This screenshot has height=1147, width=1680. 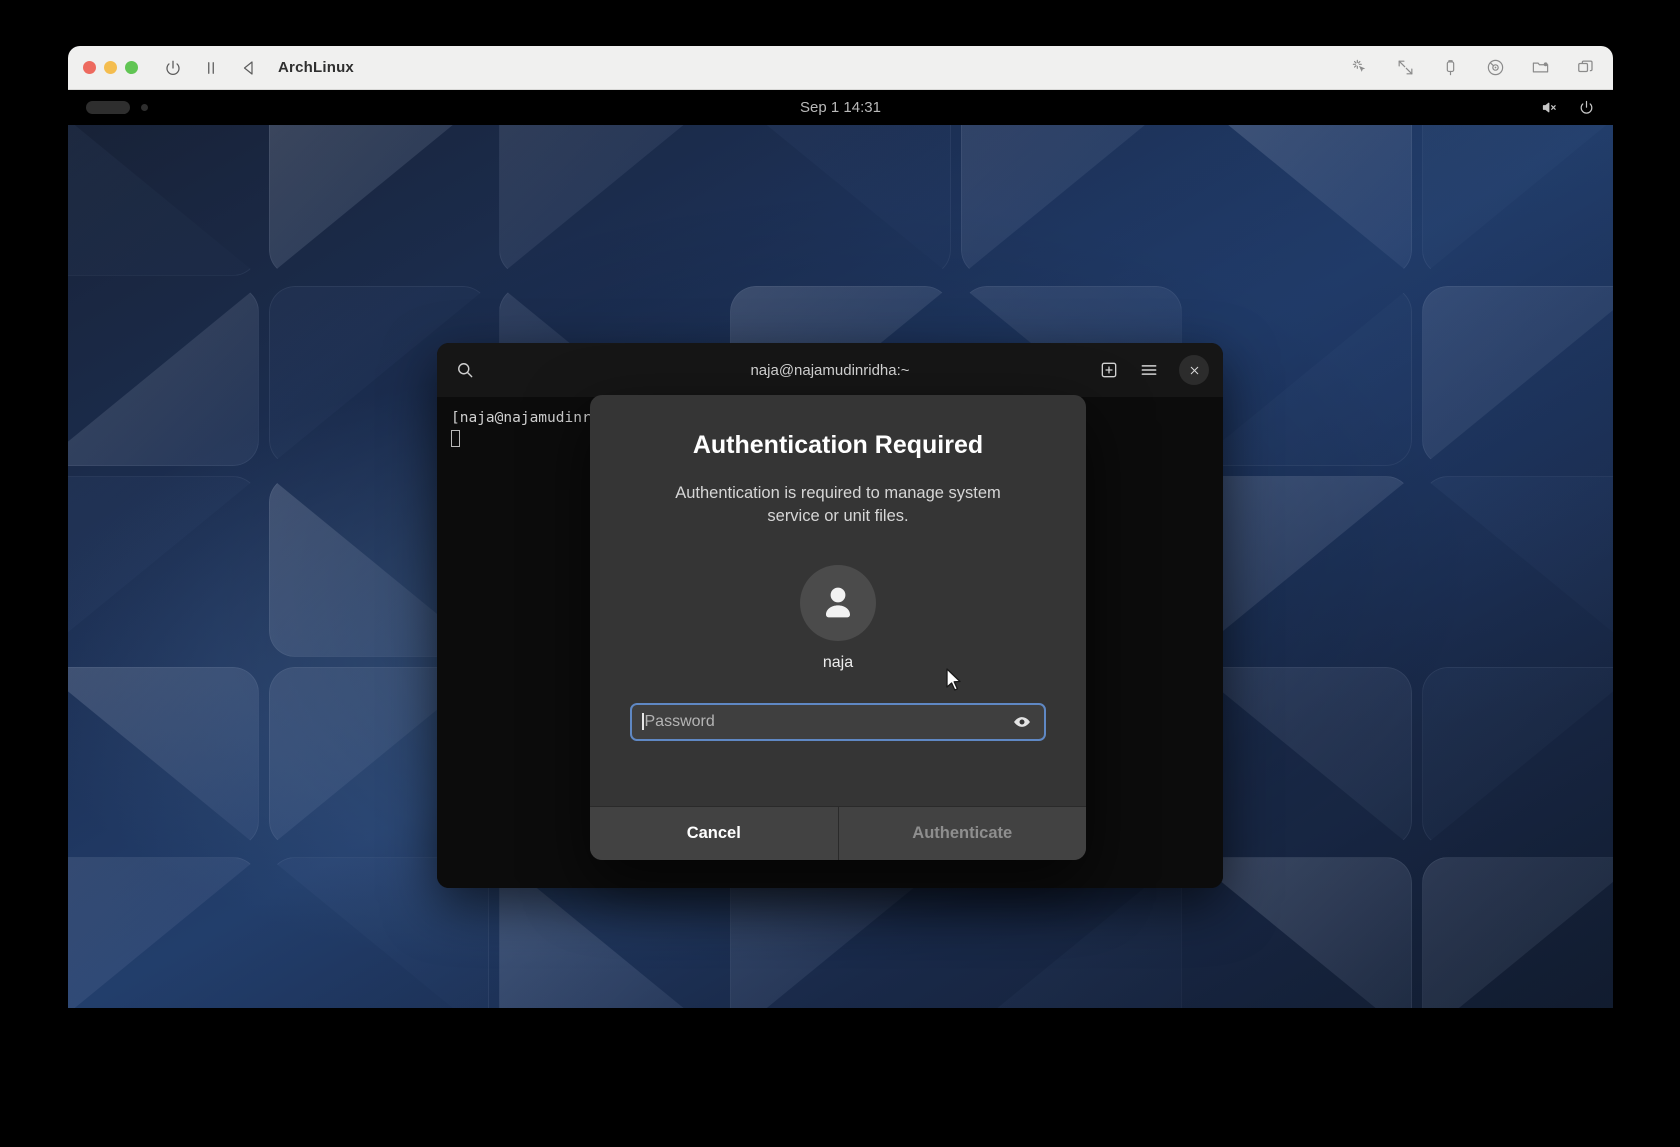 What do you see at coordinates (643, 722) in the screenshot?
I see `text-caret` at bounding box center [643, 722].